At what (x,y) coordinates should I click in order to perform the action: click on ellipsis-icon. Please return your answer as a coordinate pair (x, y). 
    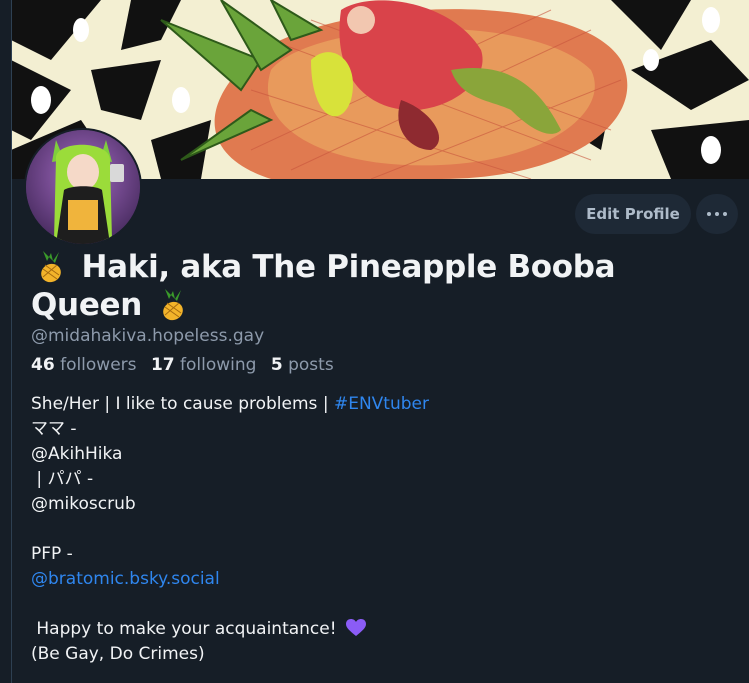
    Looking at the image, I should click on (717, 214).